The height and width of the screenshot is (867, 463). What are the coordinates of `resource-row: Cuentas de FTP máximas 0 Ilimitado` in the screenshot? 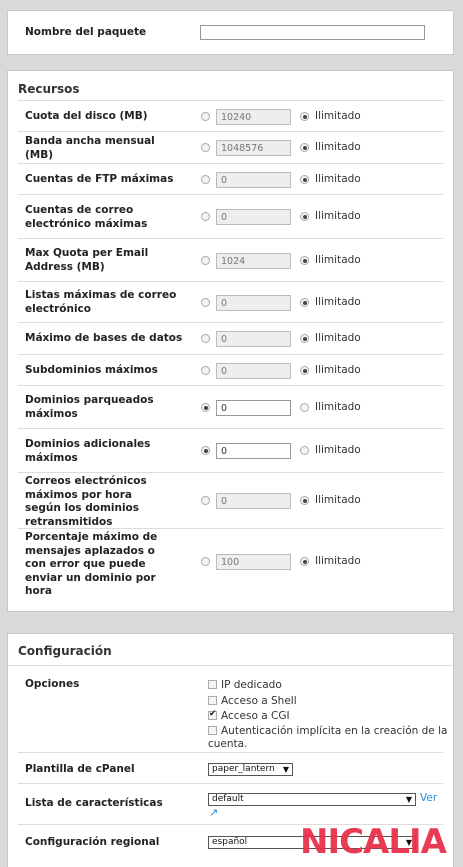 It's located at (230, 179).